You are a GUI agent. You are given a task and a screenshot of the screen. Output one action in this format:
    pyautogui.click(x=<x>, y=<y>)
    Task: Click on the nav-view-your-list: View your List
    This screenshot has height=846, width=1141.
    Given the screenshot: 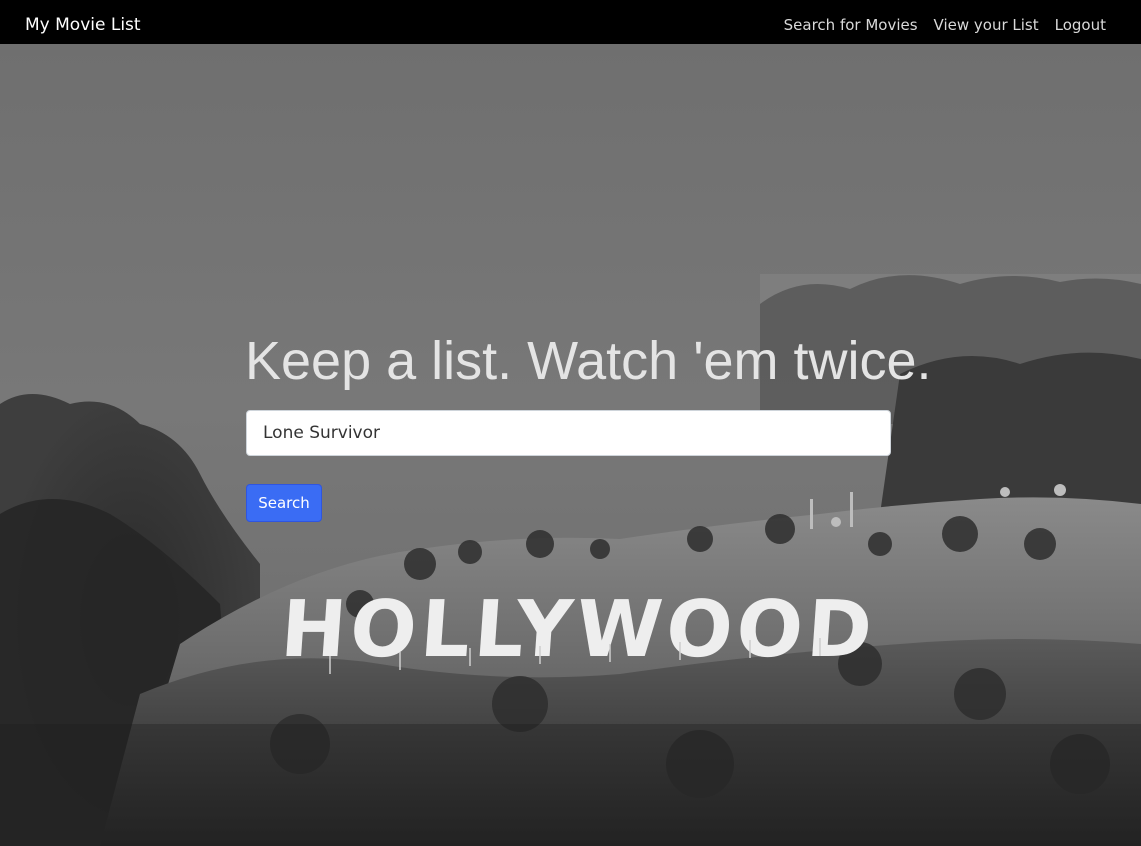 What is the action you would take?
    pyautogui.click(x=986, y=25)
    